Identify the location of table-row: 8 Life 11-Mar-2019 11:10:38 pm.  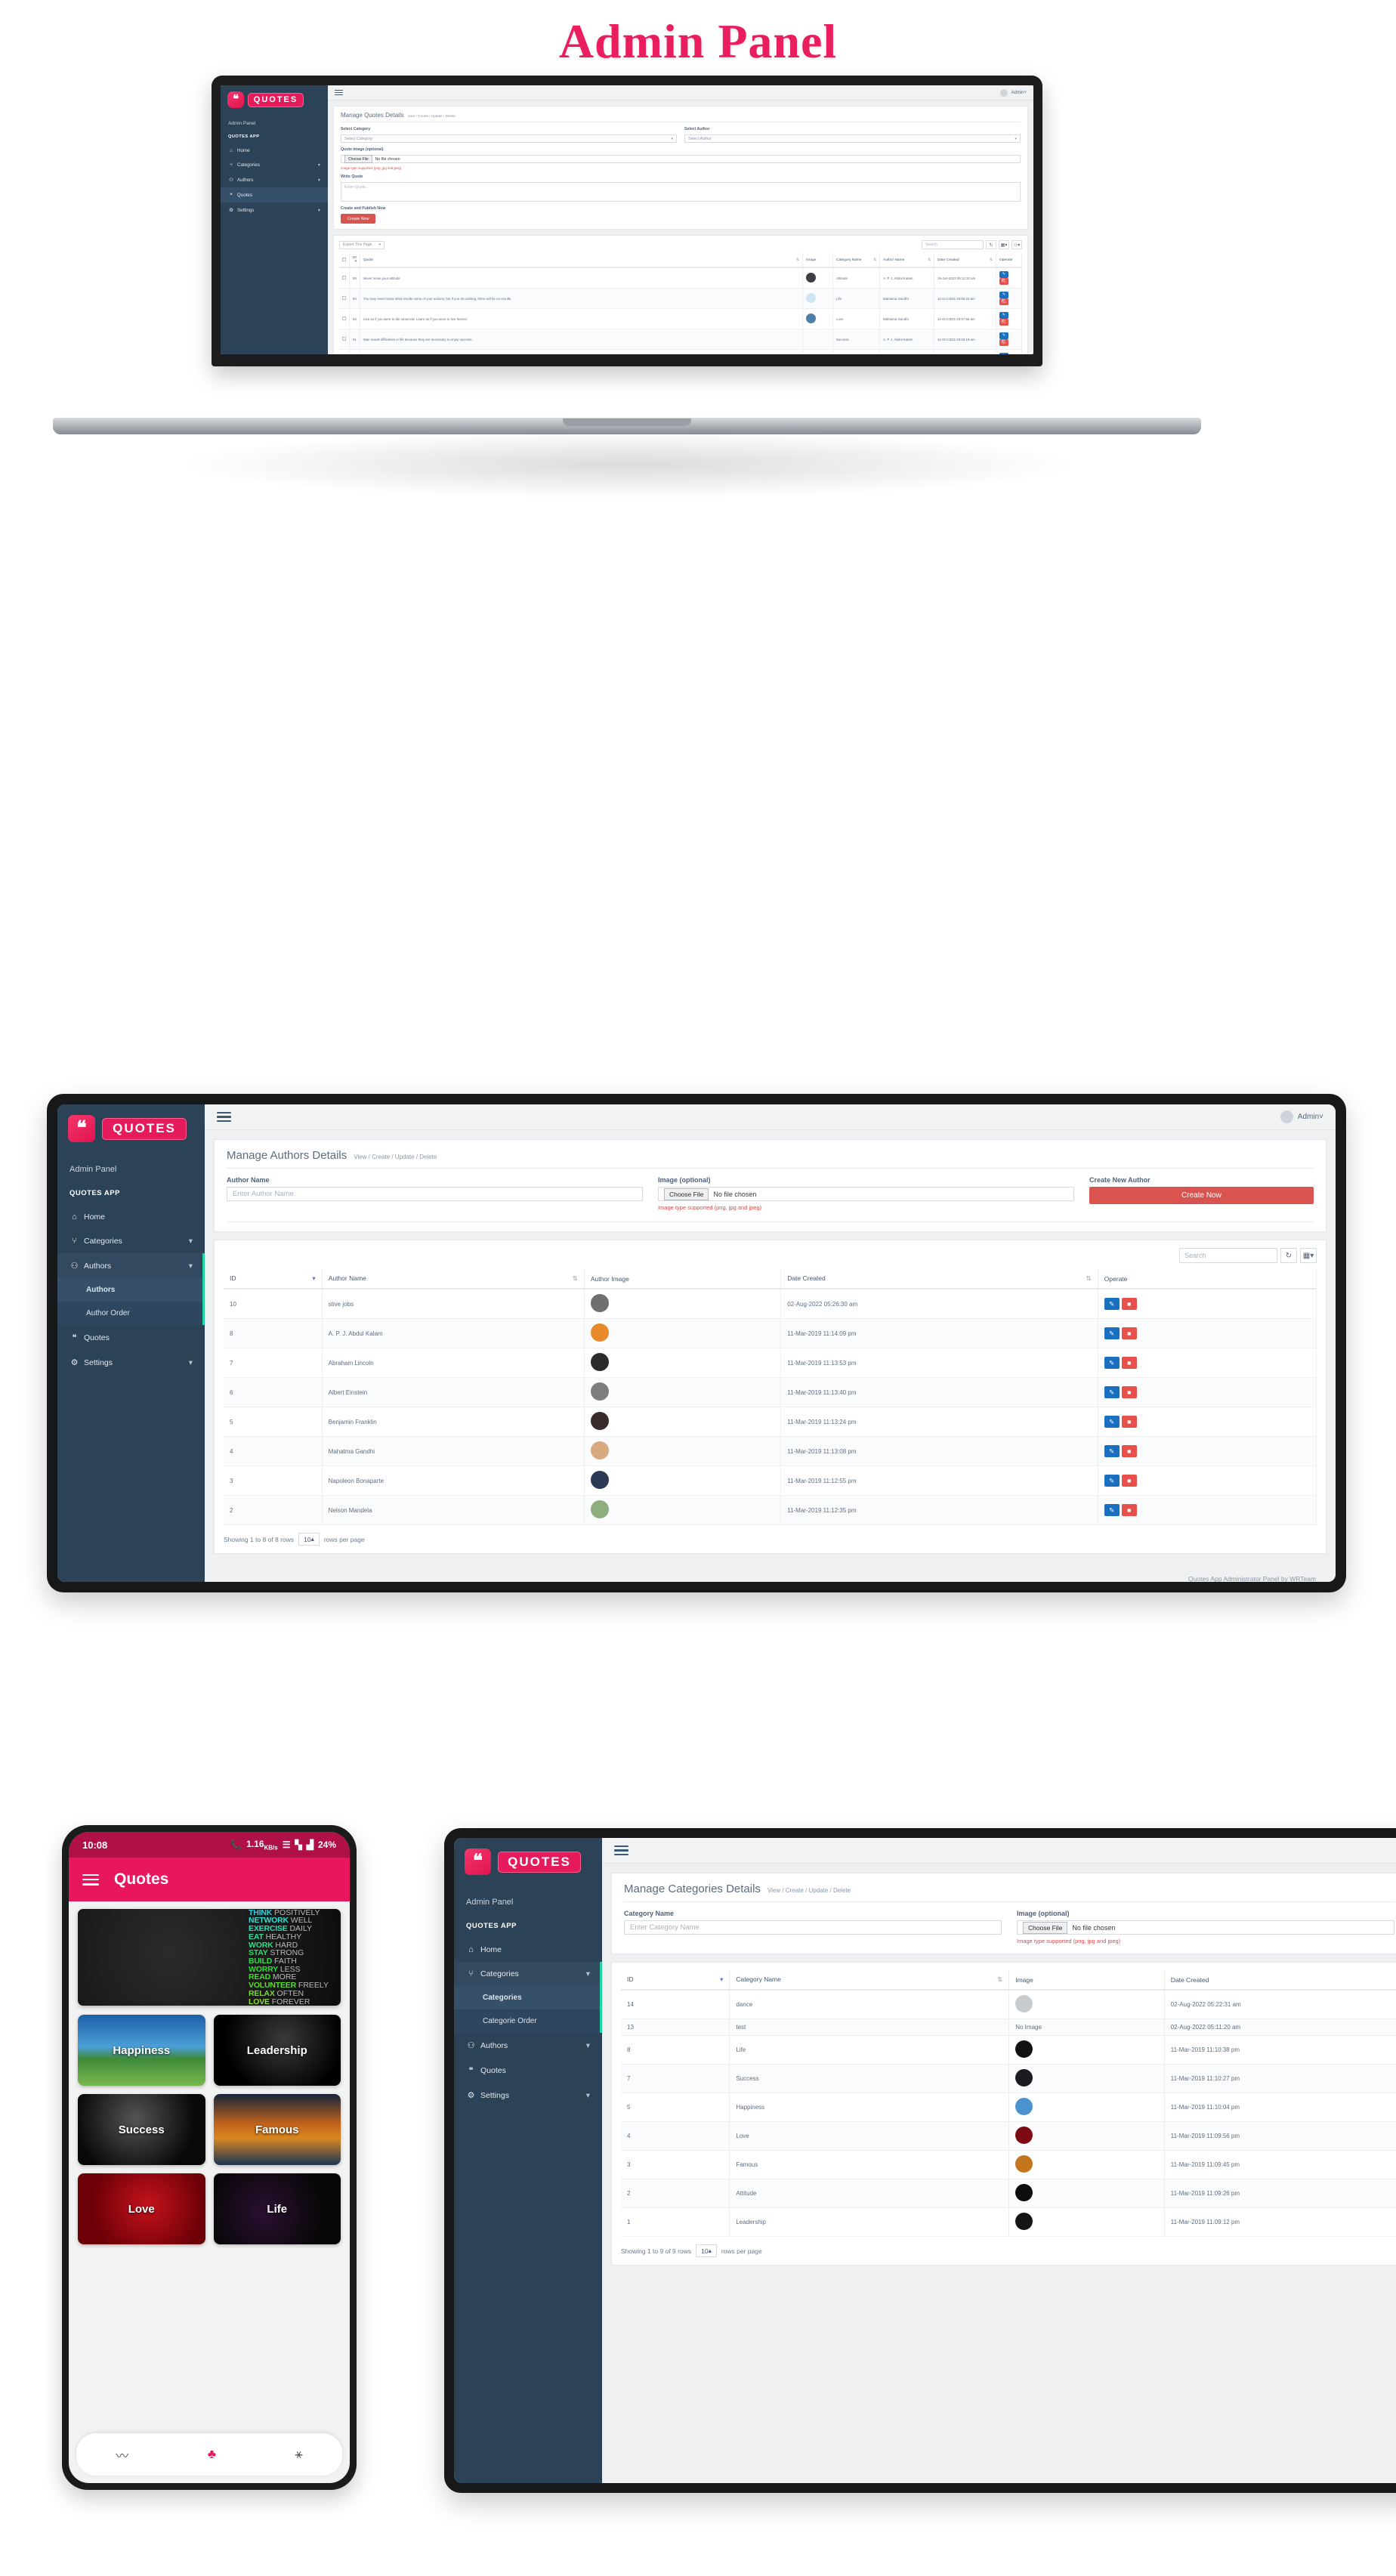
(1008, 2050).